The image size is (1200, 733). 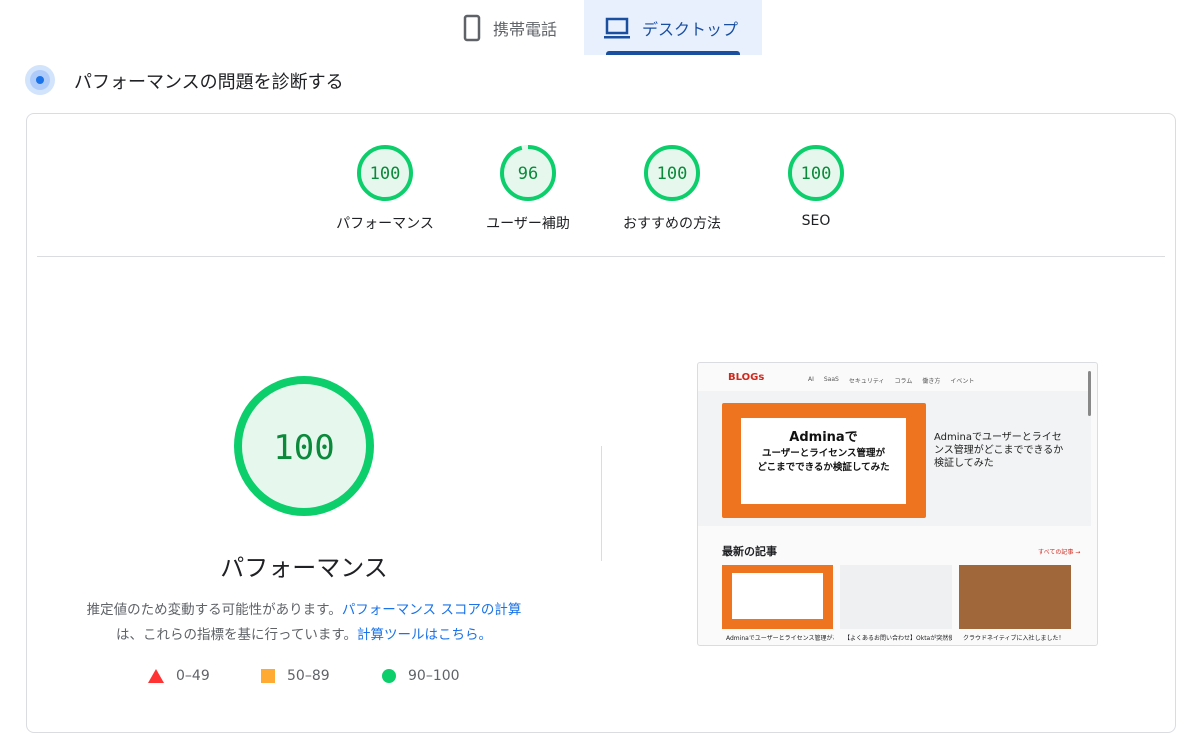 I want to click on nav-item: イベント, so click(x=962, y=381).